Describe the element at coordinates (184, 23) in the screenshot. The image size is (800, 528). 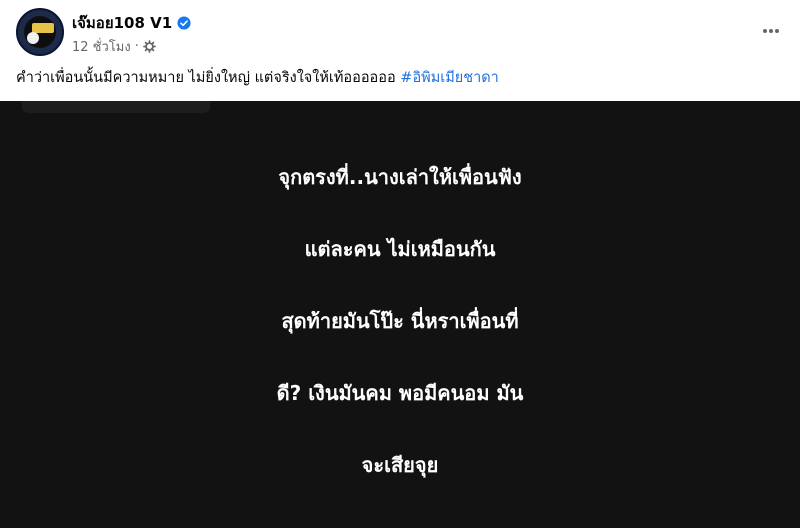
I see `verified-badge-icon` at that location.